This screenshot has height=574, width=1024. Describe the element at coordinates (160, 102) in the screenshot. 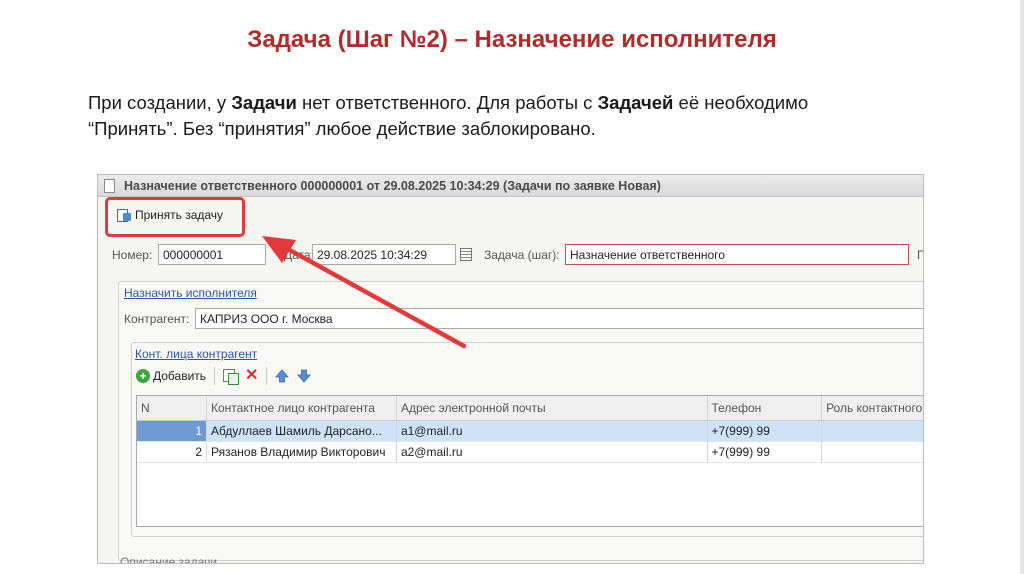

I see `intro-part-1: При создании, у` at that location.